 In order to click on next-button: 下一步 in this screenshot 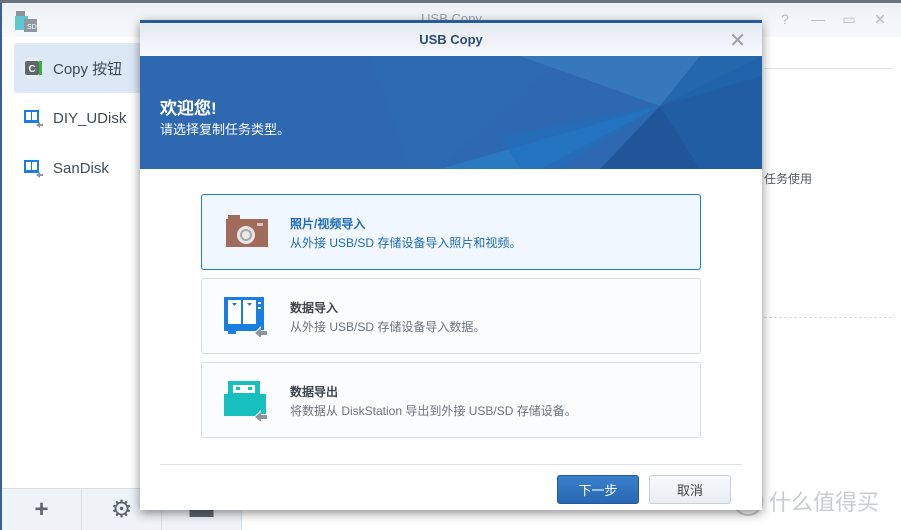, I will do `click(598, 489)`.